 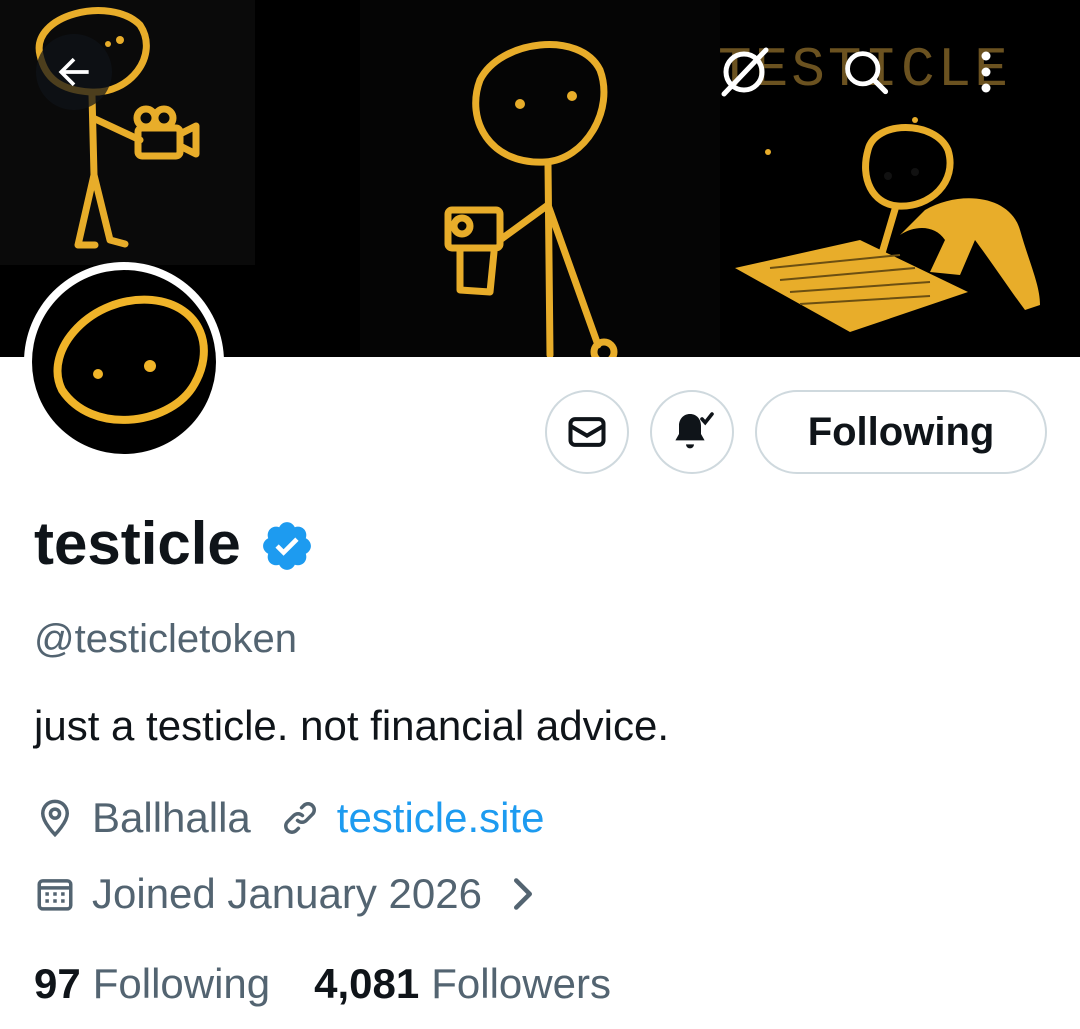 I want to click on following-count: 97, so click(x=57, y=983).